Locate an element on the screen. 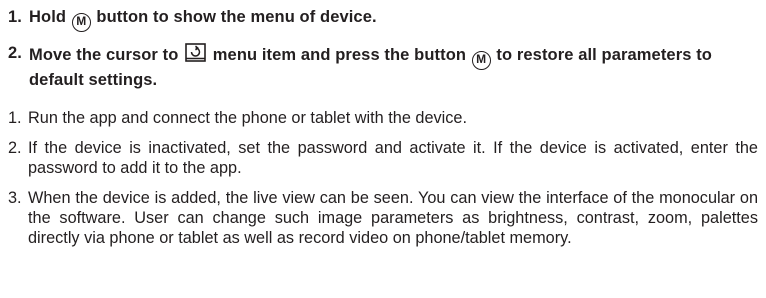  step-number: 3. is located at coordinates (15, 198).